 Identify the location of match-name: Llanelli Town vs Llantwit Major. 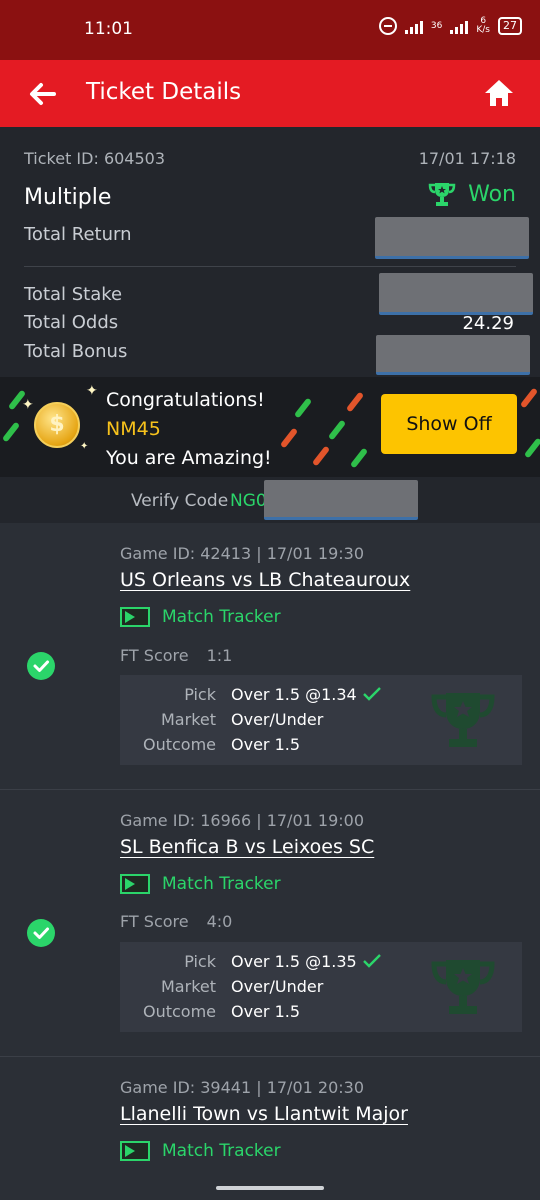
(264, 1114).